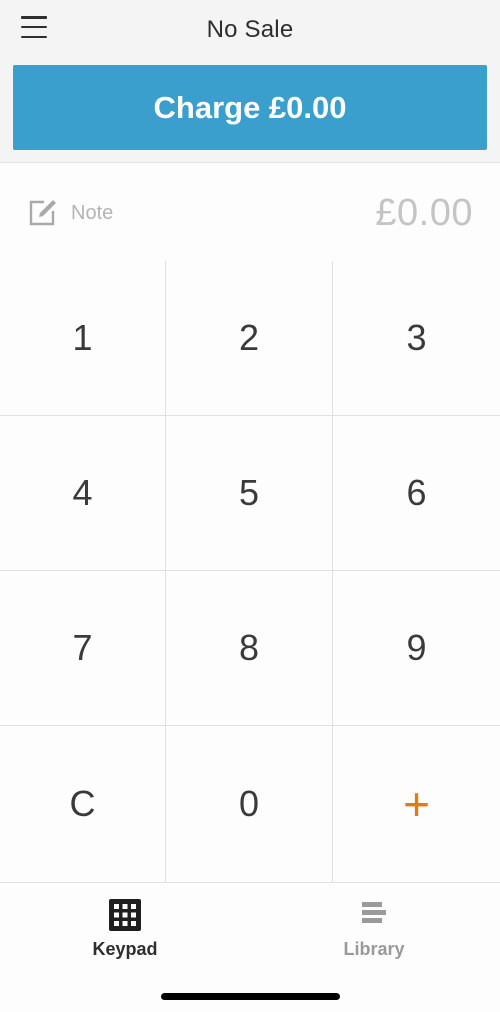 This screenshot has height=1012, width=500. Describe the element at coordinates (83, 493) in the screenshot. I see `key-4: 4` at that location.